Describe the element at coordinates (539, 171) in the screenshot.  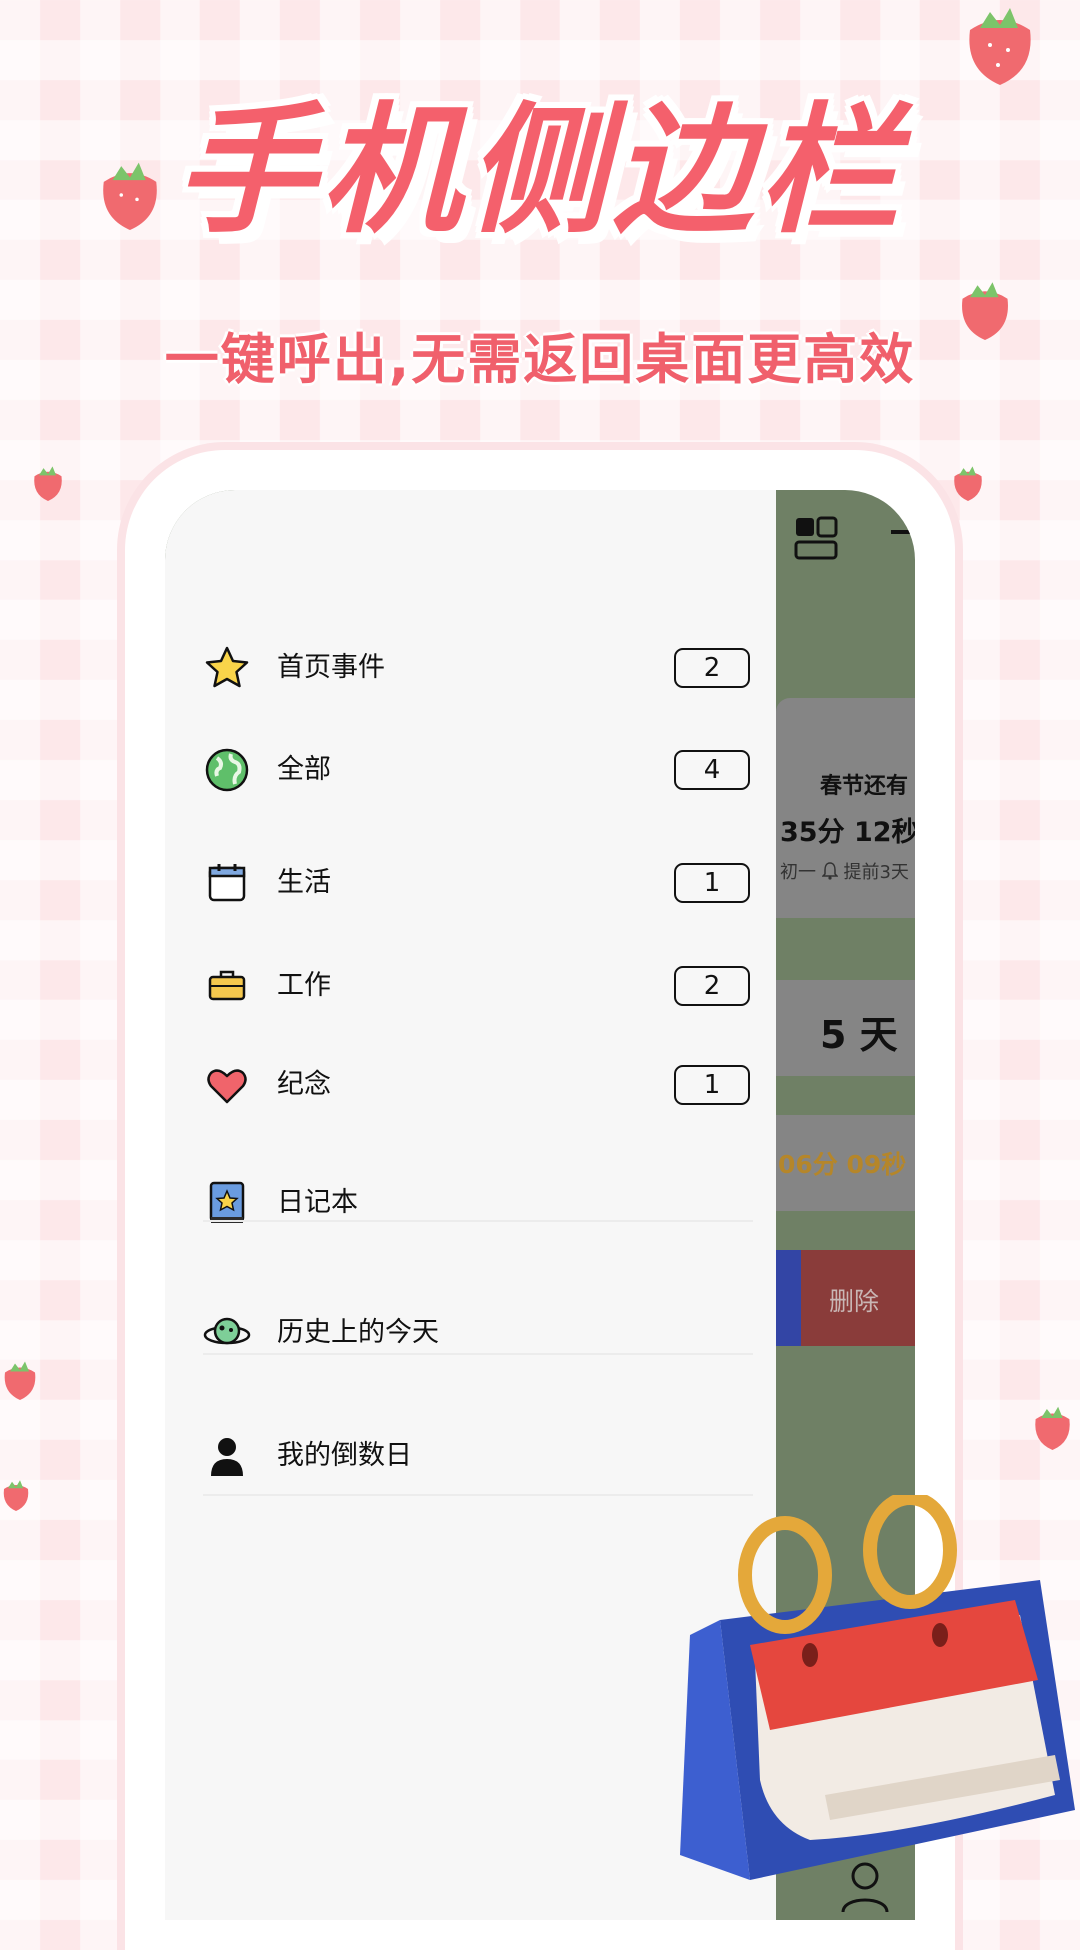
I see `promo-headline: 手机侧边栏` at that location.